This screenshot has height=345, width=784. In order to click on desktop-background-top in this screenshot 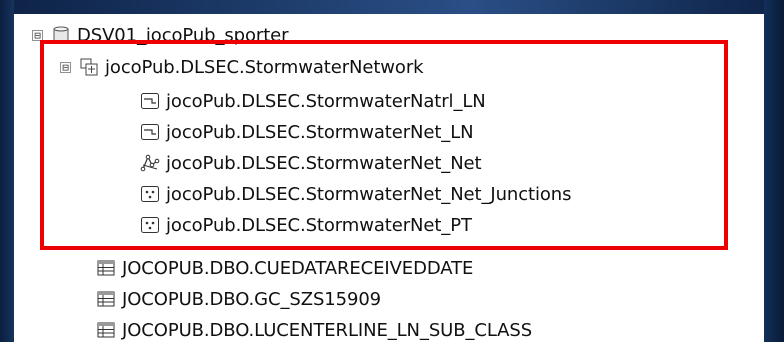, I will do `click(392, 7)`.